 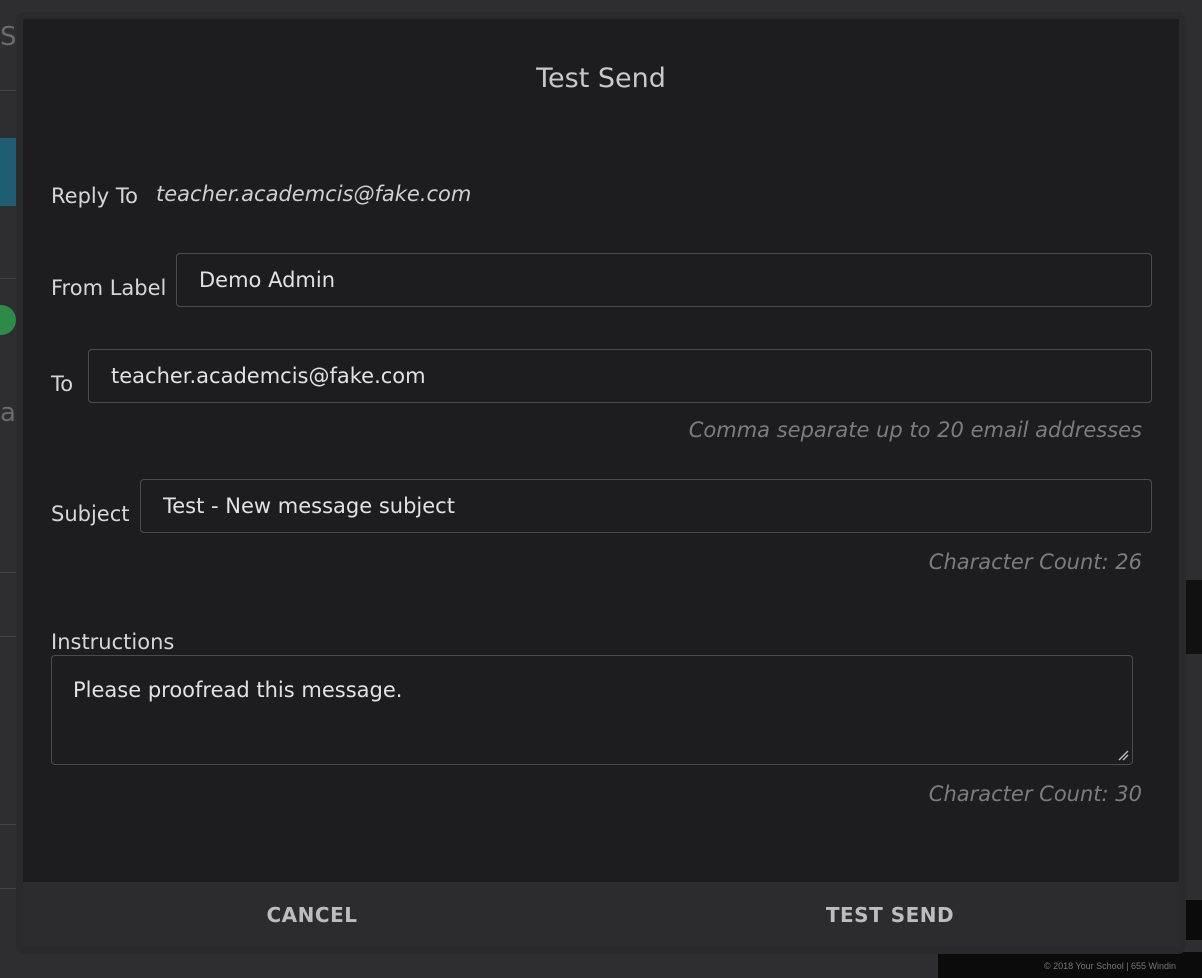 I want to click on instructions-label: Instructions, so click(x=113, y=642).